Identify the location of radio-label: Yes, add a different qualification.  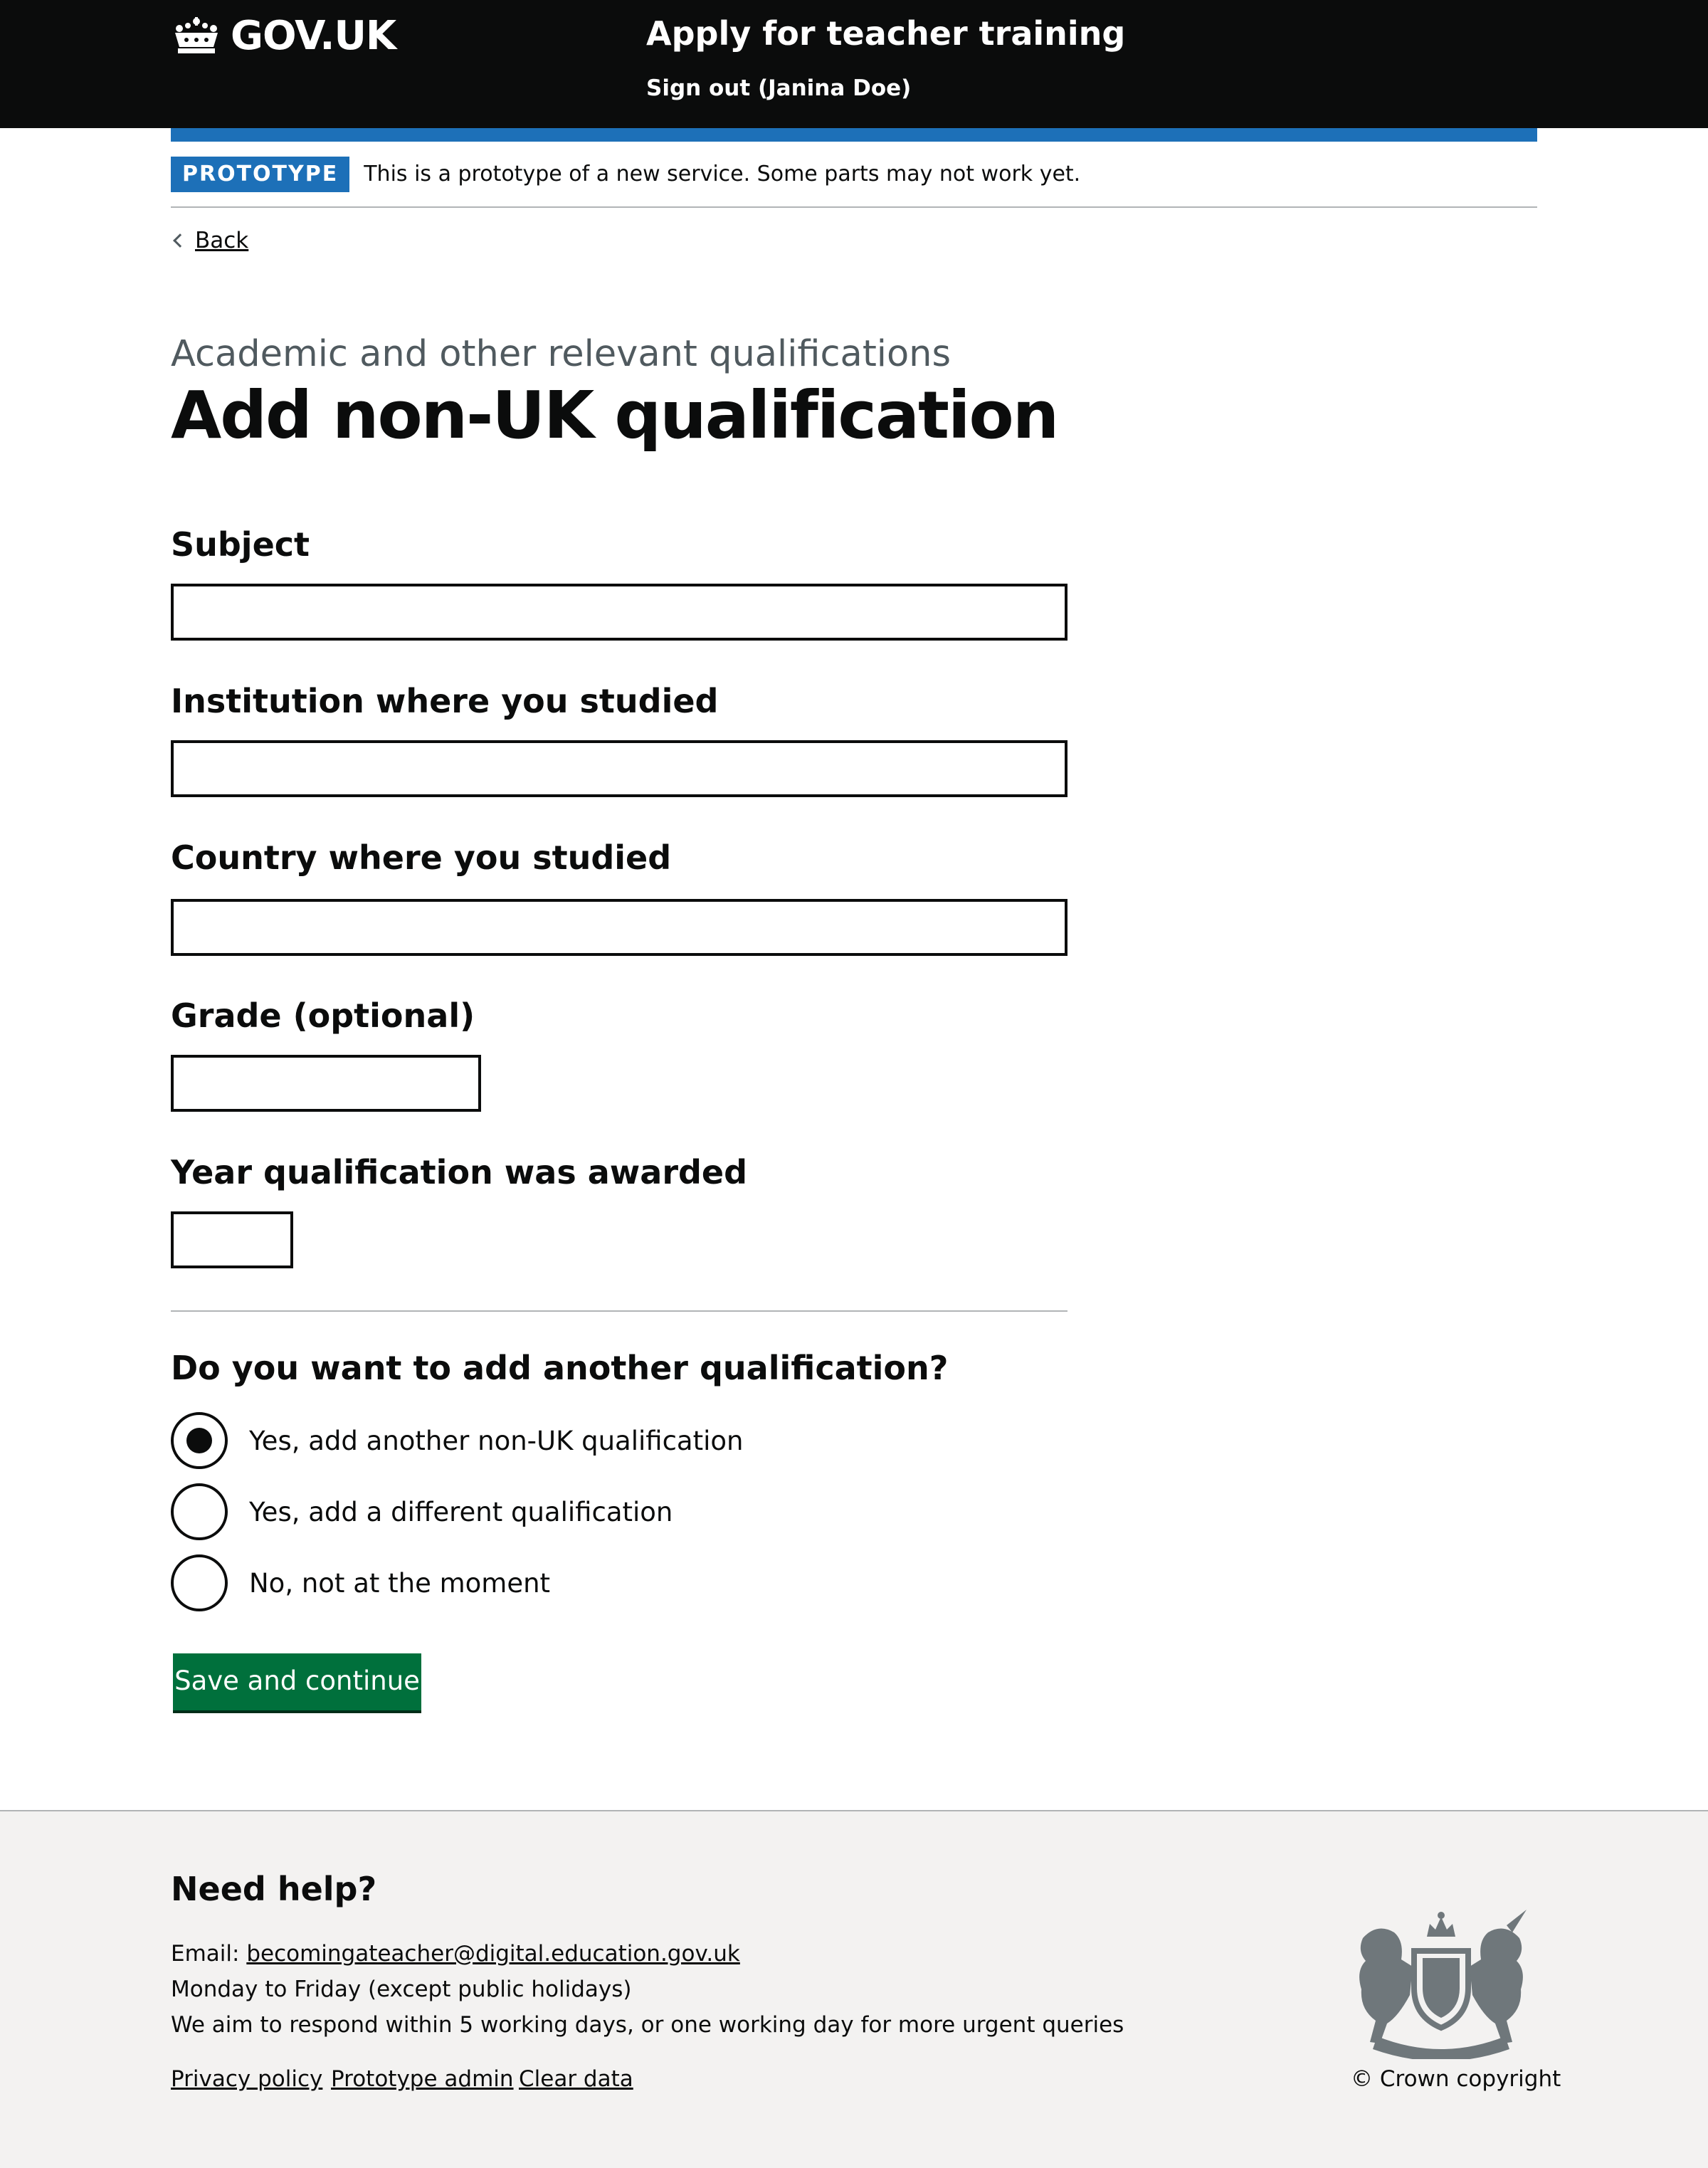
(461, 1512).